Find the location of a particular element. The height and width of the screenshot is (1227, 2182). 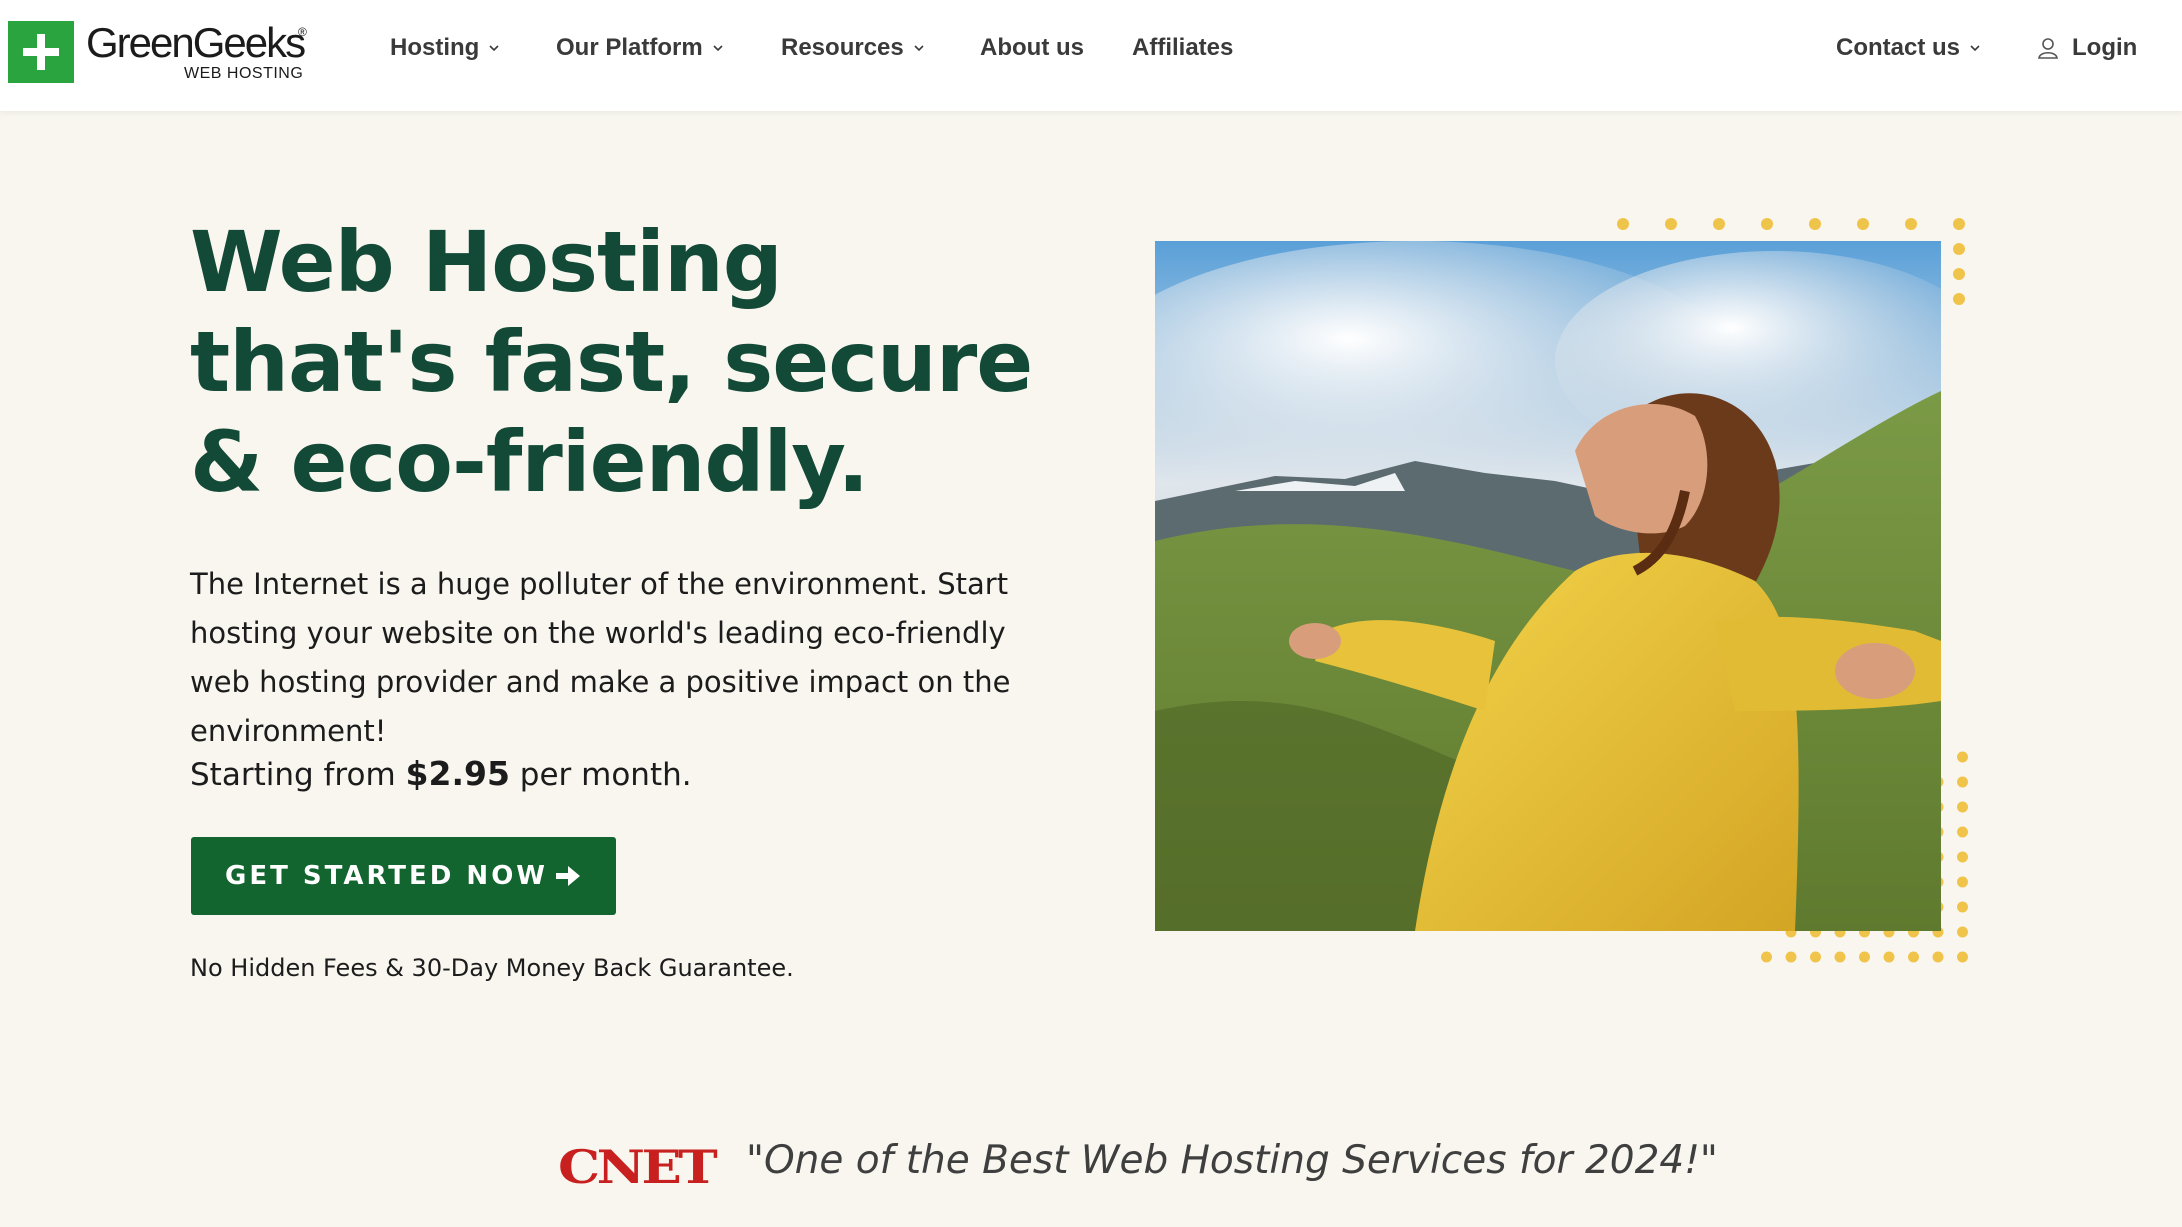

nav-label: Affiliates is located at coordinates (1183, 47).